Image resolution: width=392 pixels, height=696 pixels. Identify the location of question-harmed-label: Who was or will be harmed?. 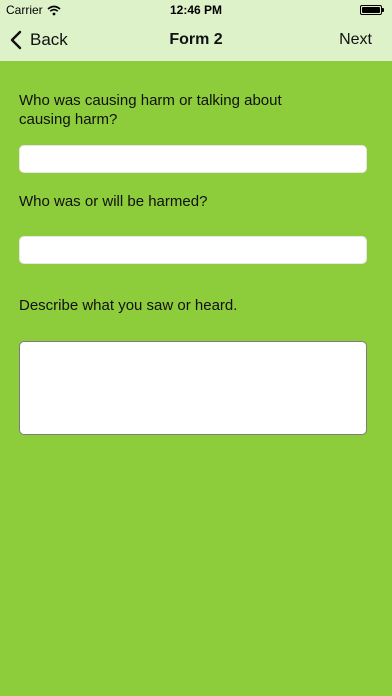
(113, 201).